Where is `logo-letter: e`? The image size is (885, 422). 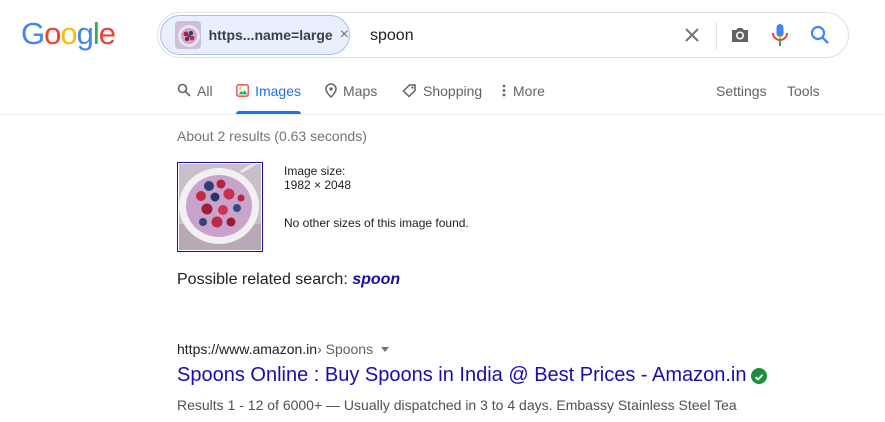
logo-letter: e is located at coordinates (107, 33).